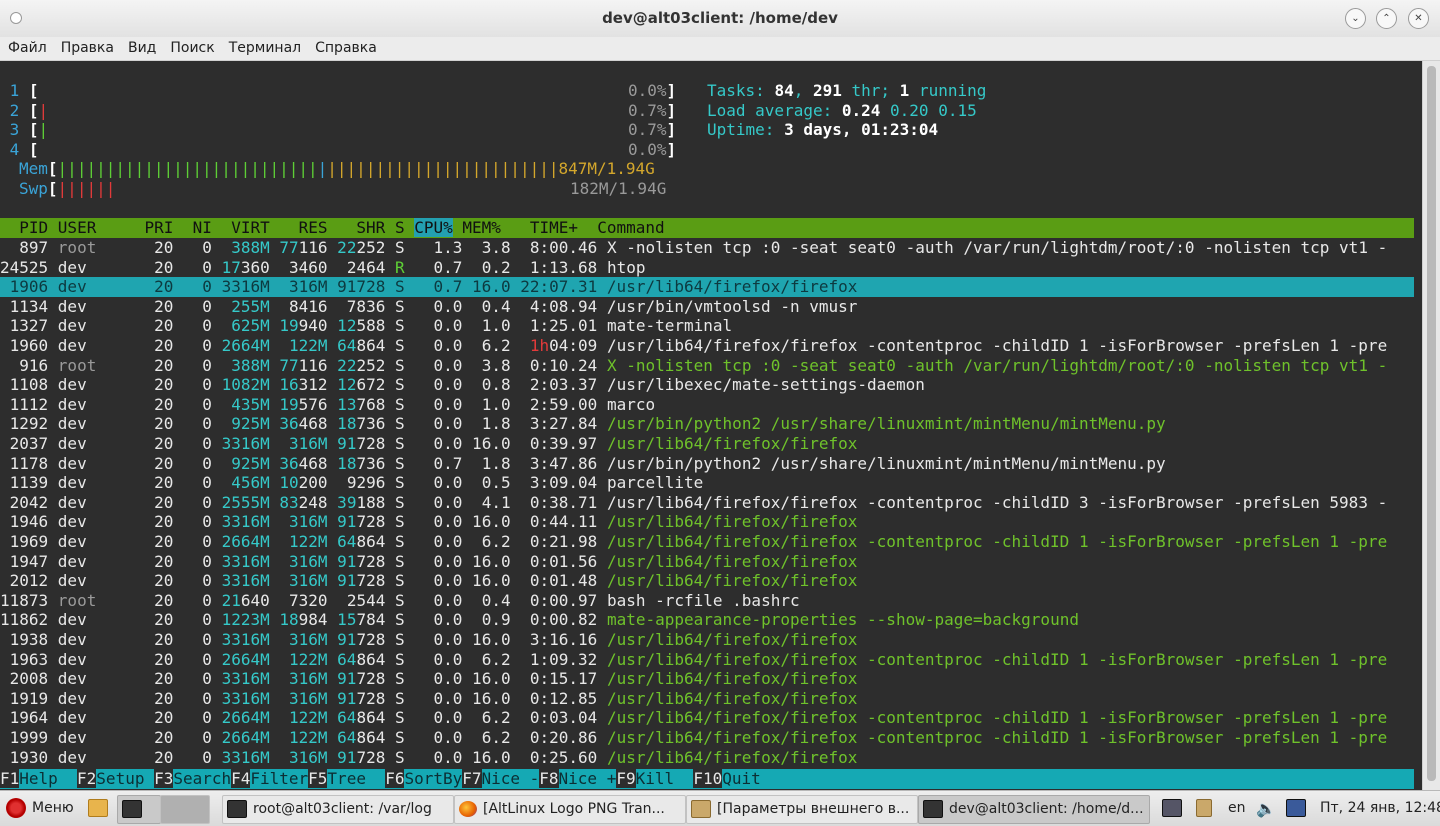  What do you see at coordinates (346, 48) in the screenshot?
I see `menu-help: Справка` at bounding box center [346, 48].